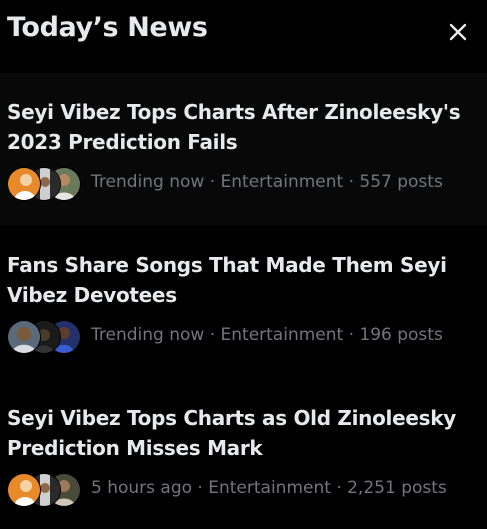 This screenshot has height=529, width=487. I want to click on news-meta-row: Trending now · Entertainment · 196 posts, so click(244, 337).